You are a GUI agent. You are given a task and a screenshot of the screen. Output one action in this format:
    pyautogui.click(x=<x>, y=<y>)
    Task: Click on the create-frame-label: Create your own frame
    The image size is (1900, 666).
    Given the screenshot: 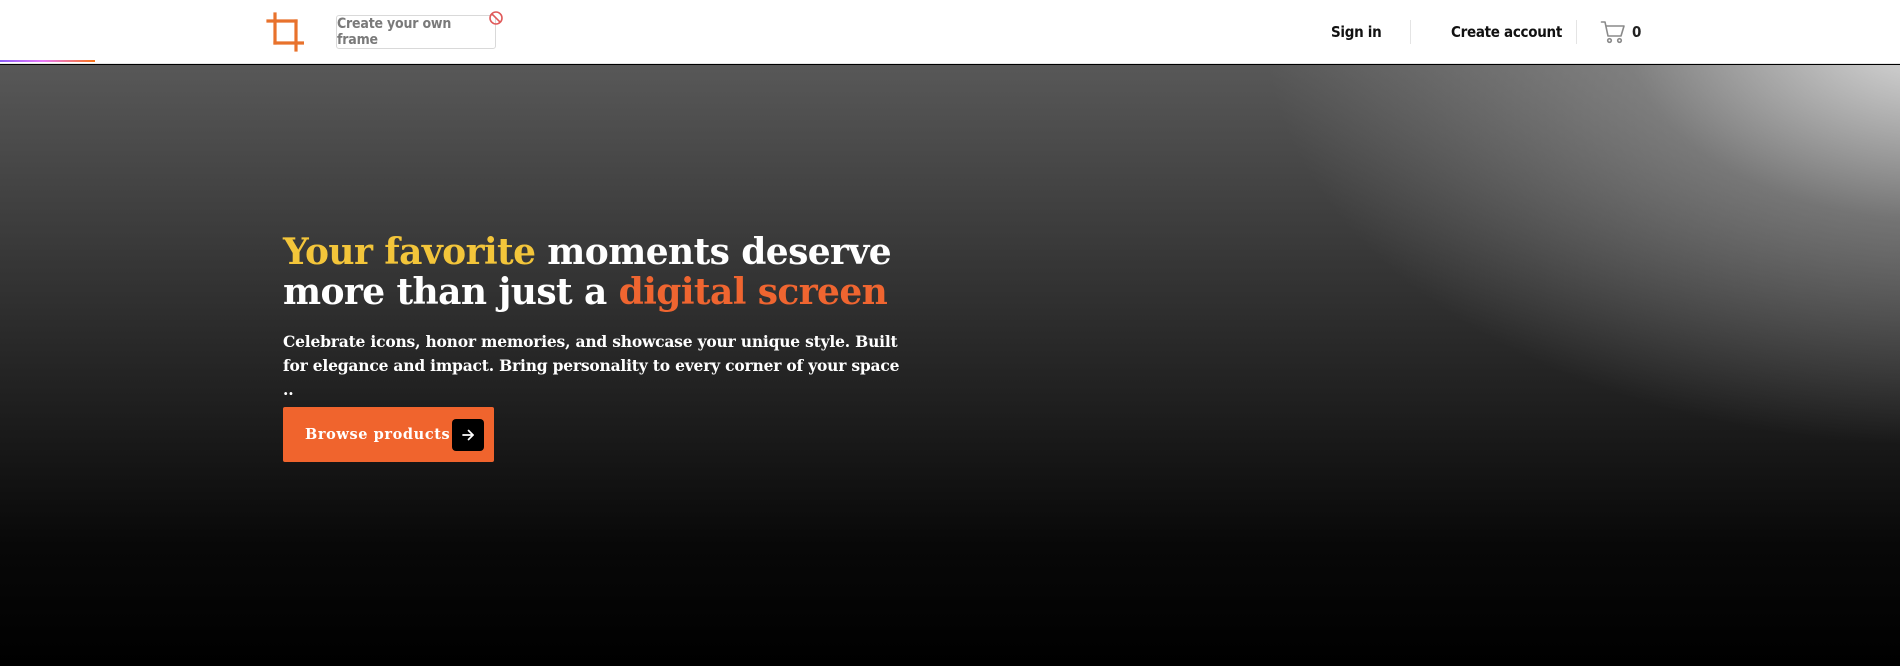 What is the action you would take?
    pyautogui.click(x=394, y=32)
    